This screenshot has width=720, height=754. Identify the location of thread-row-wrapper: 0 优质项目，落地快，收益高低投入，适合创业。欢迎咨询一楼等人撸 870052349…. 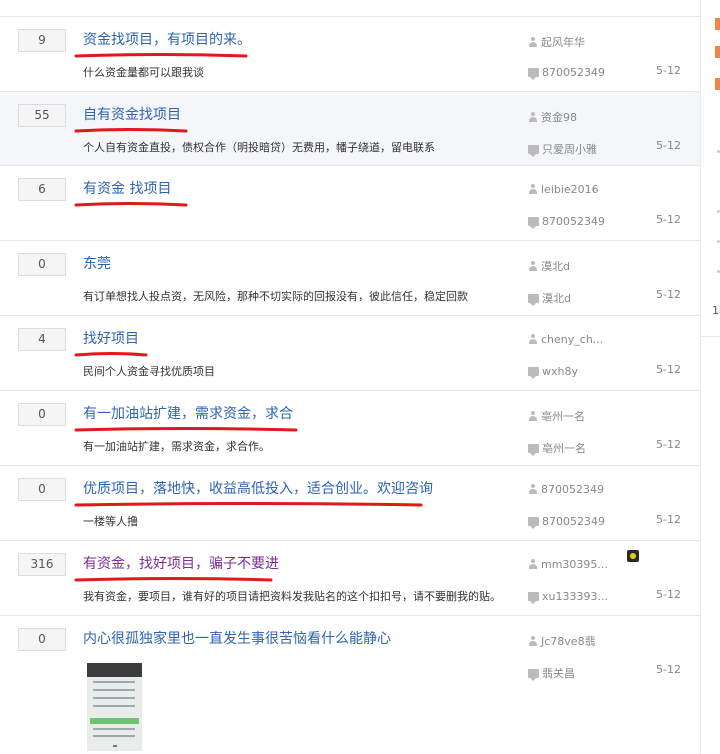
(350, 503).